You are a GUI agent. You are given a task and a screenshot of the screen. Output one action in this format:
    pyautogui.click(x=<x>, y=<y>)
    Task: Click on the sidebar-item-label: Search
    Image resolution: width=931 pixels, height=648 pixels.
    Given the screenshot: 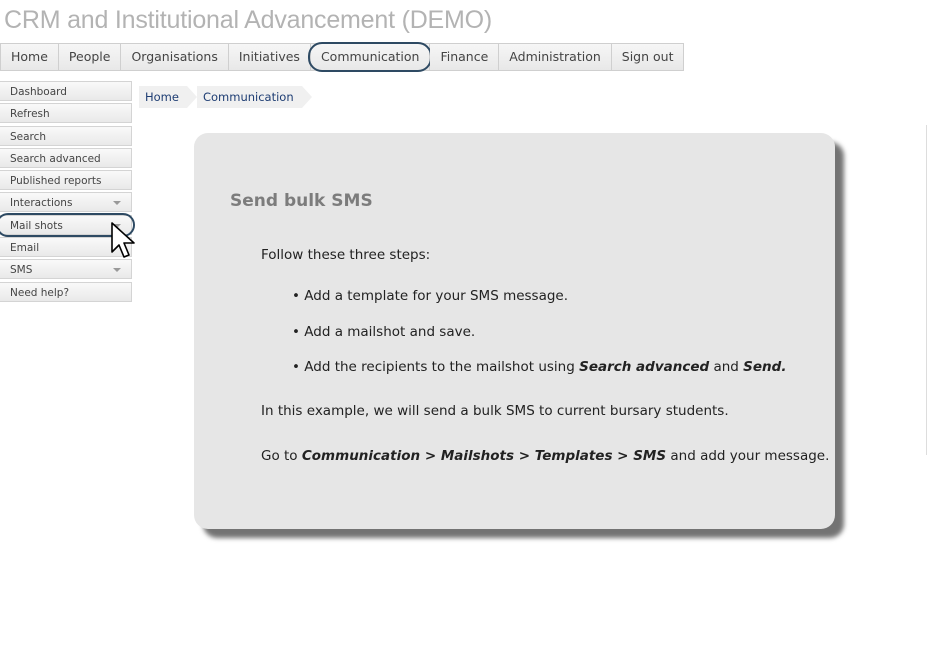 What is the action you would take?
    pyautogui.click(x=28, y=136)
    